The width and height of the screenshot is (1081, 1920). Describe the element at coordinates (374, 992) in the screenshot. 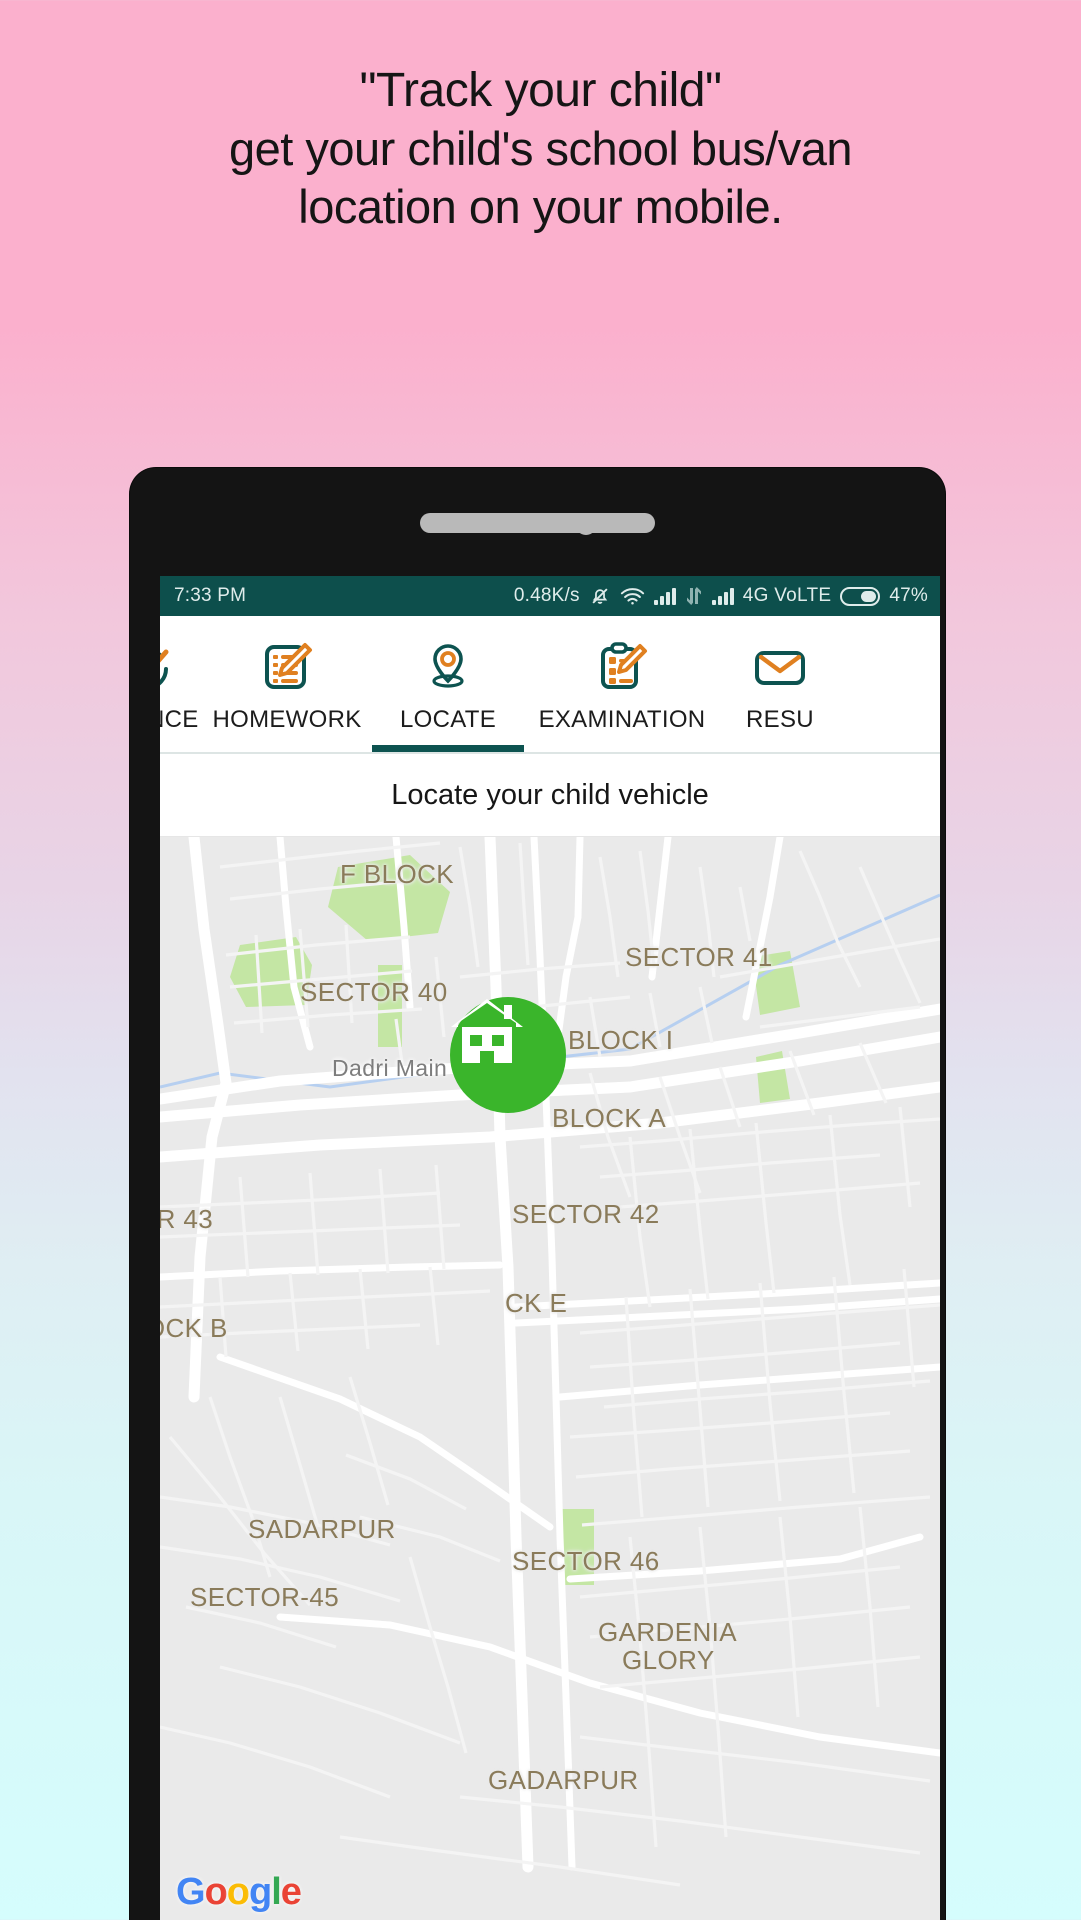

I see `map-label: SECTOR 40` at that location.